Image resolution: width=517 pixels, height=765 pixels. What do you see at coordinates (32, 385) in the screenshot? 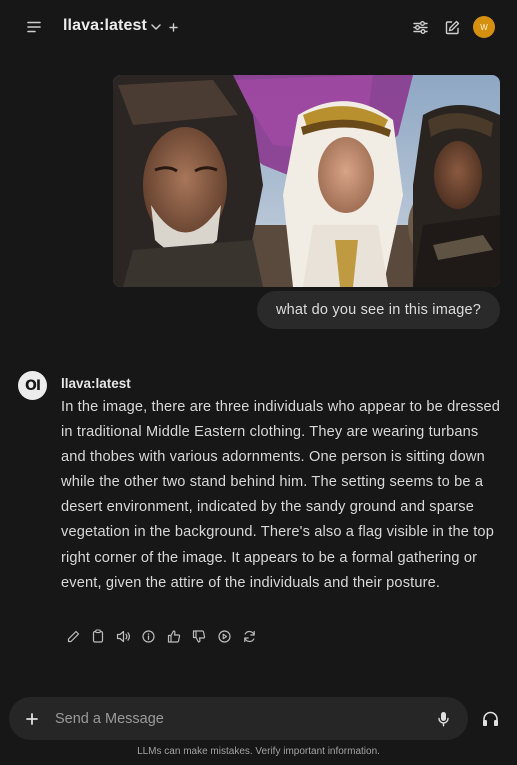
I see `assistant-logo: OI` at bounding box center [32, 385].